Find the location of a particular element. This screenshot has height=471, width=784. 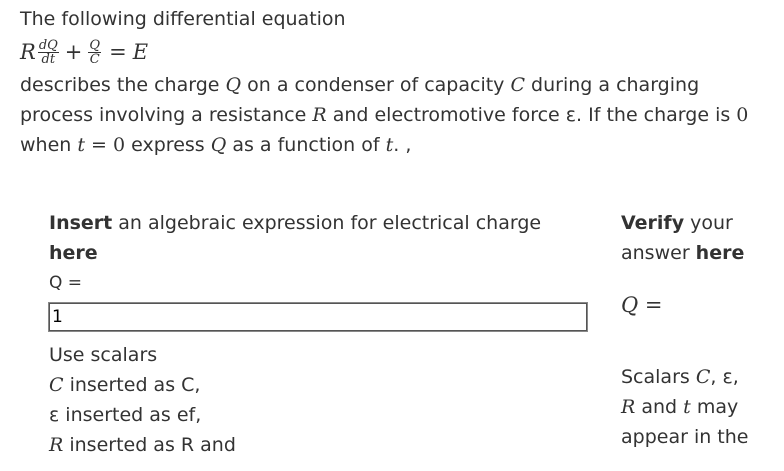

eq-R: R is located at coordinates (28, 52).